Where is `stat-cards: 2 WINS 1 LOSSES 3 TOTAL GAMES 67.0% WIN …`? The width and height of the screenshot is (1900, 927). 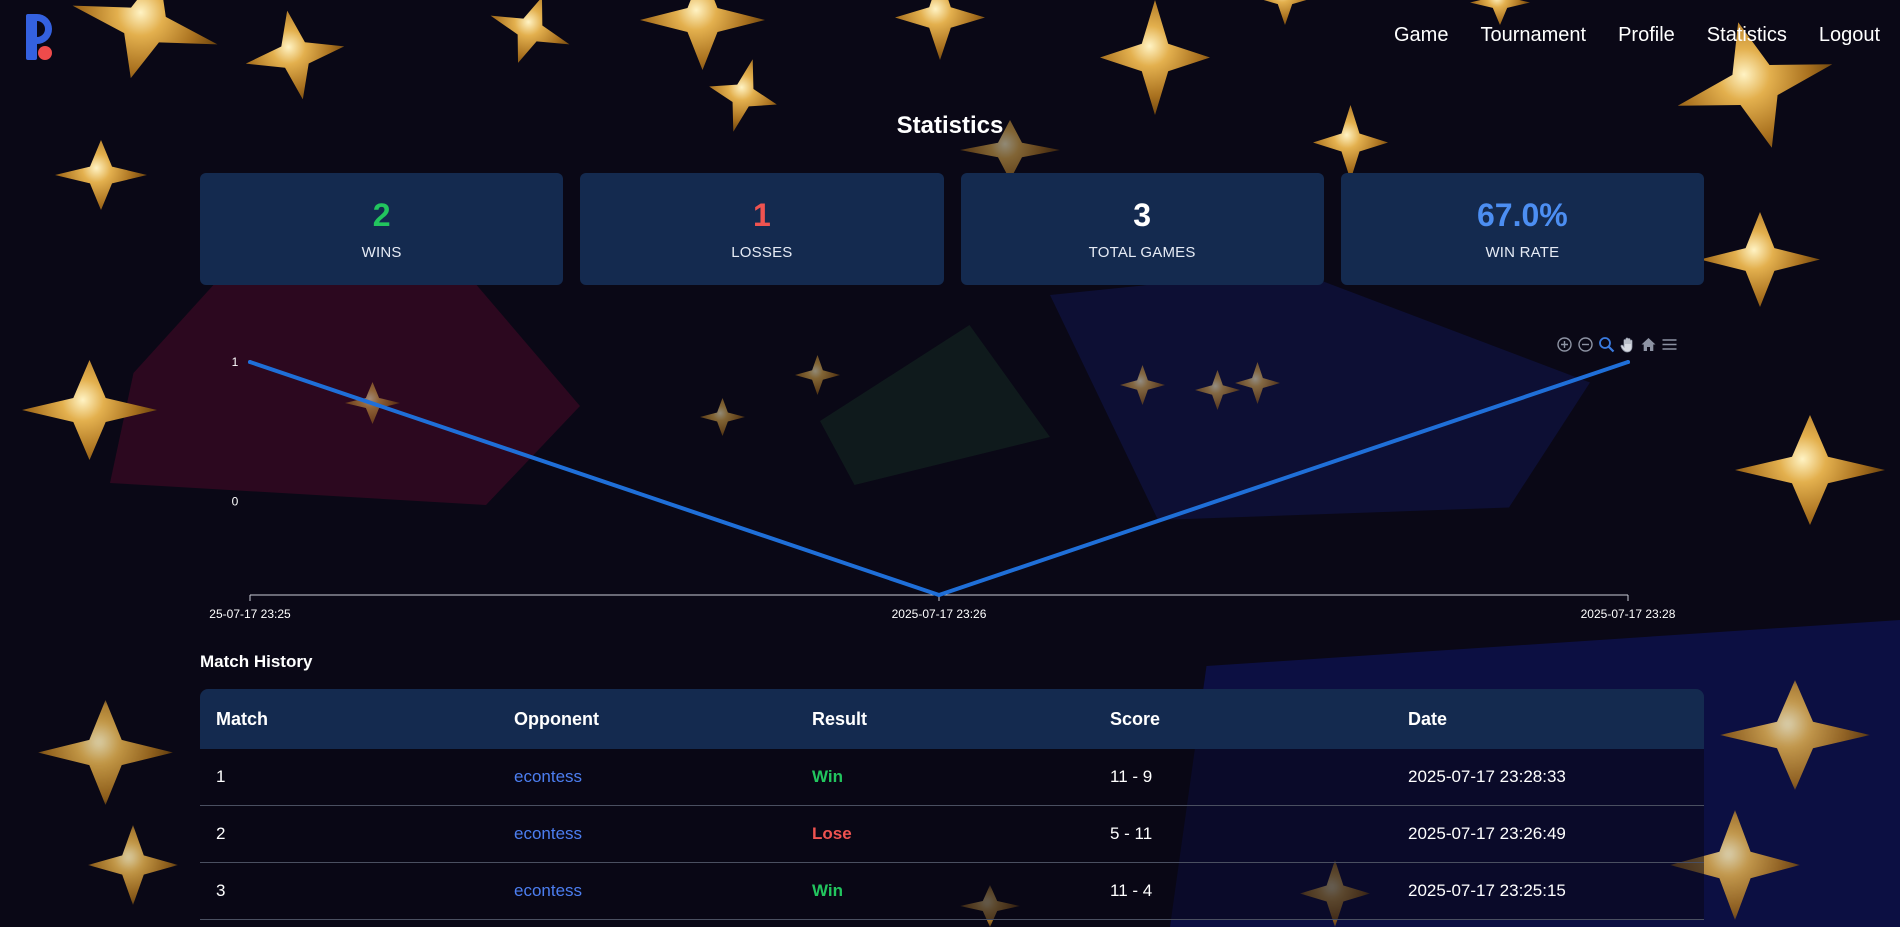 stat-cards: 2 WINS 1 LOSSES 3 TOTAL GAMES 67.0% WIN … is located at coordinates (952, 229).